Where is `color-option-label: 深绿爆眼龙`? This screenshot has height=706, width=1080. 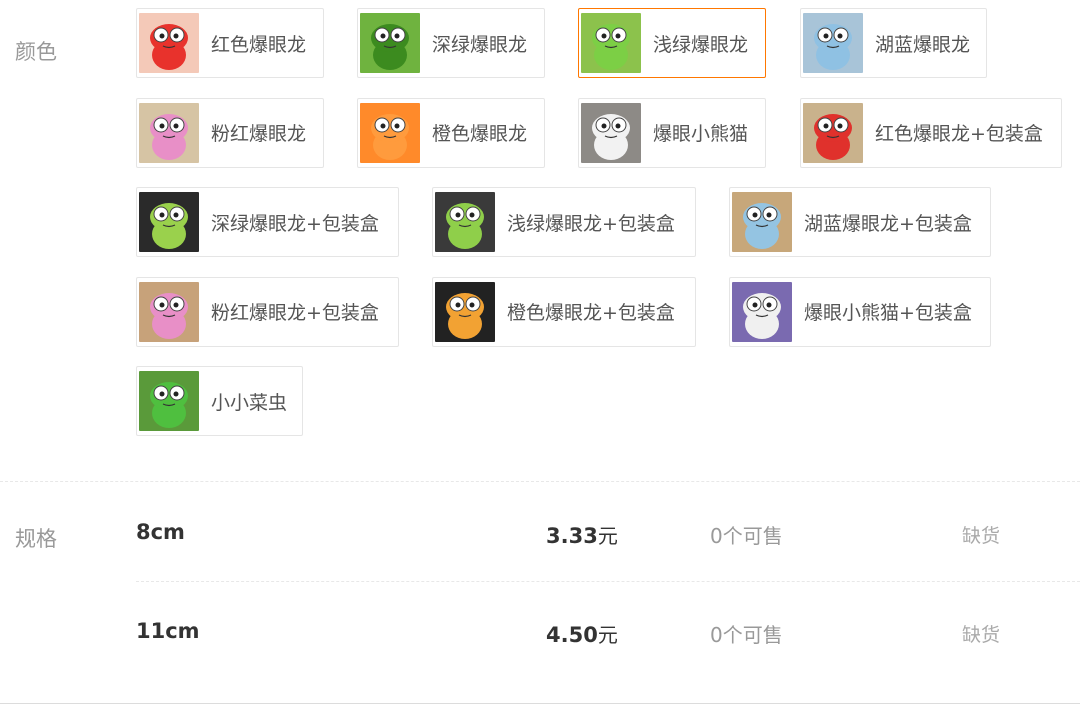
color-option-label: 深绿爆眼龙 is located at coordinates (480, 44).